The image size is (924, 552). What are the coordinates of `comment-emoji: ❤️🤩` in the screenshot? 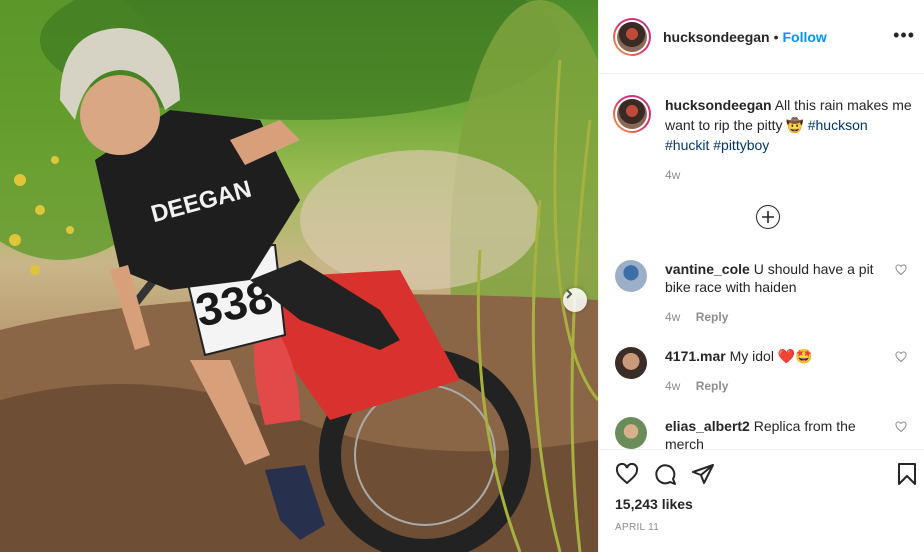 It's located at (795, 356).